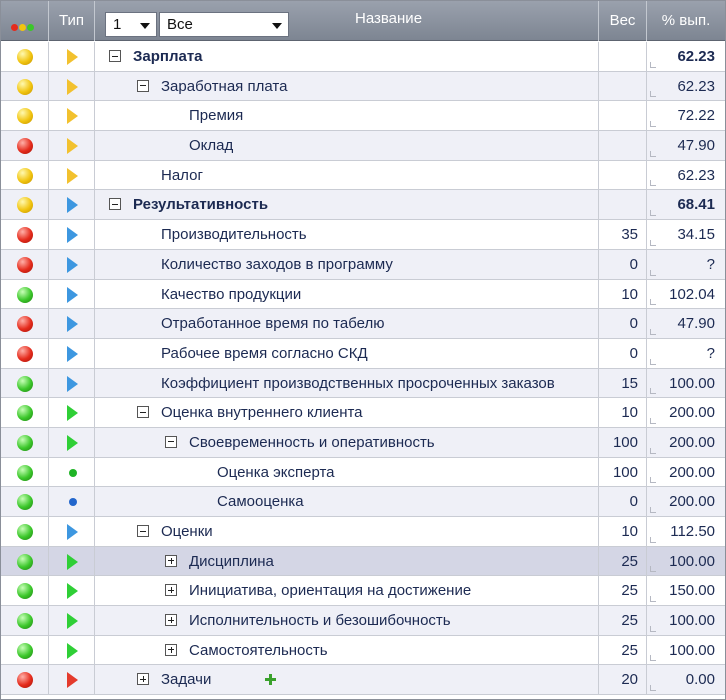 The image size is (726, 700). What do you see at coordinates (363, 264) in the screenshot?
I see `table-row: Количество заходов в программу 0?` at bounding box center [363, 264].